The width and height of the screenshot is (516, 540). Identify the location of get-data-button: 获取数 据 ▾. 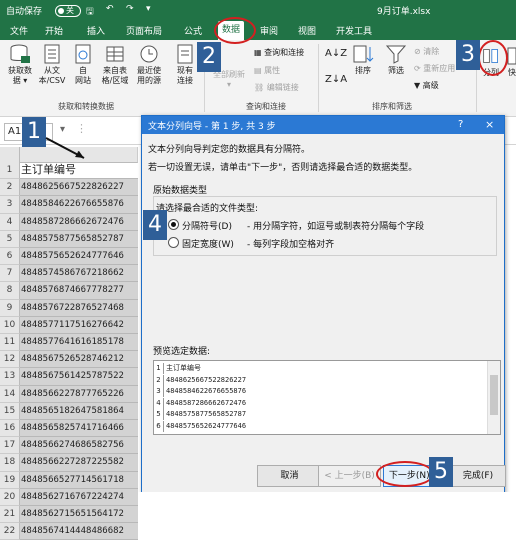
(20, 65).